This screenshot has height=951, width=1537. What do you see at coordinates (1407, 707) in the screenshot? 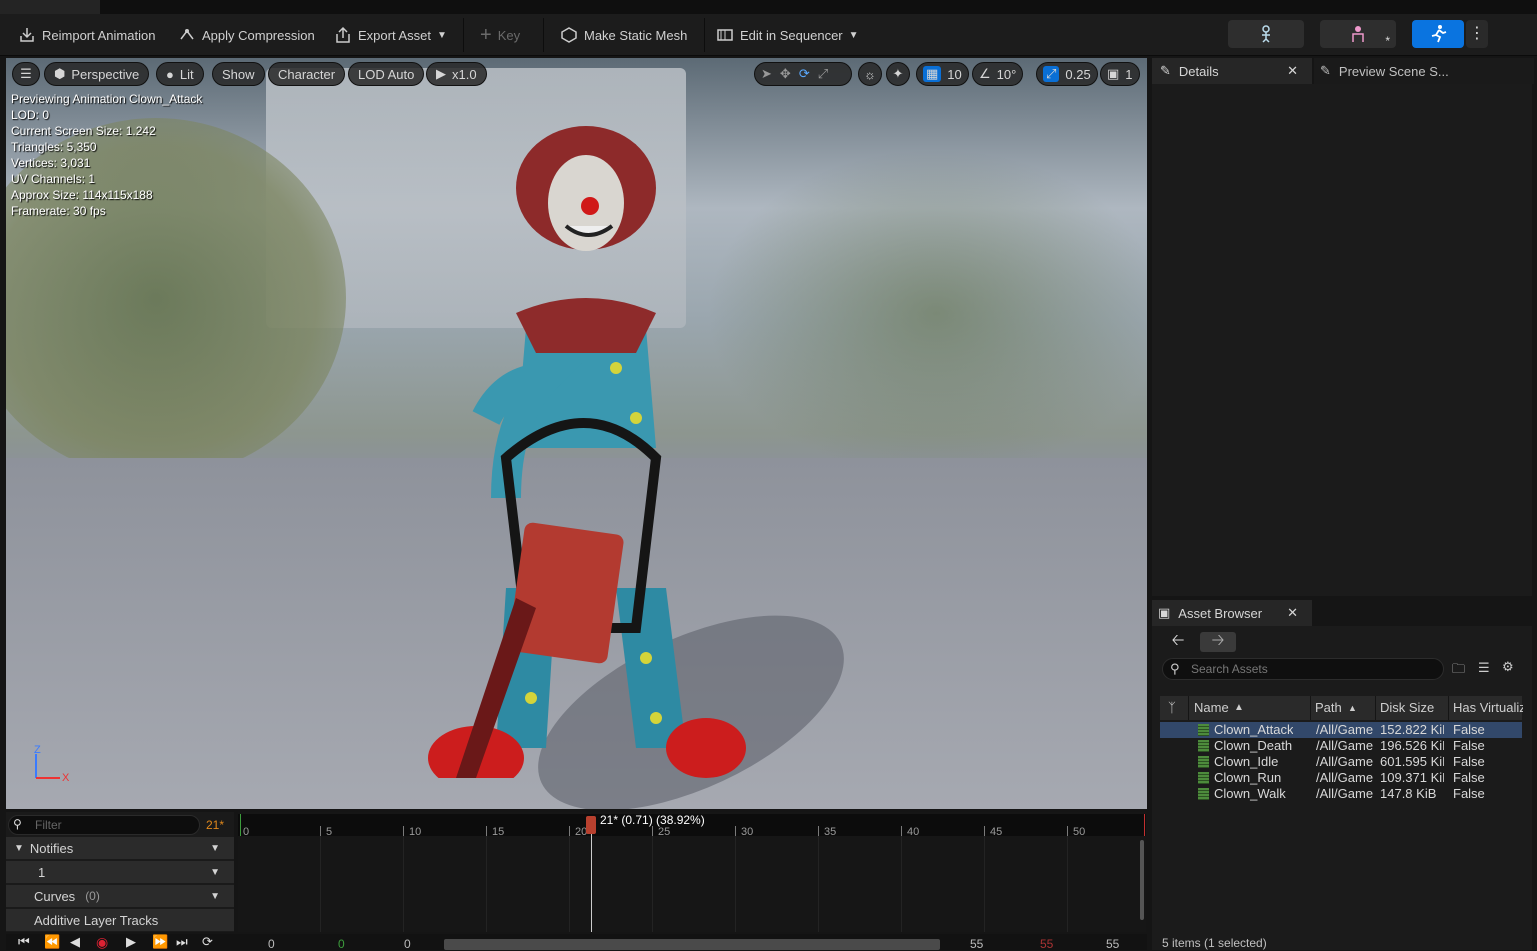
I see `column-disk-size: Disk Size` at bounding box center [1407, 707].